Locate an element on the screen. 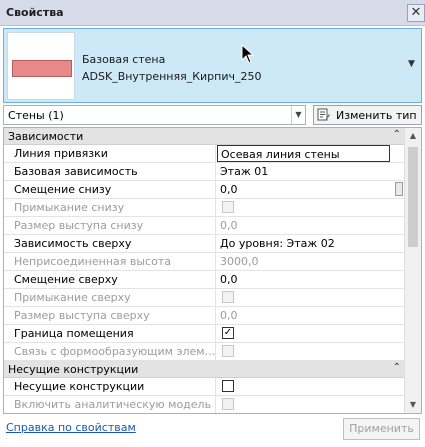 The image size is (425, 447). property-name: Смещение сверху is located at coordinates (110, 279).